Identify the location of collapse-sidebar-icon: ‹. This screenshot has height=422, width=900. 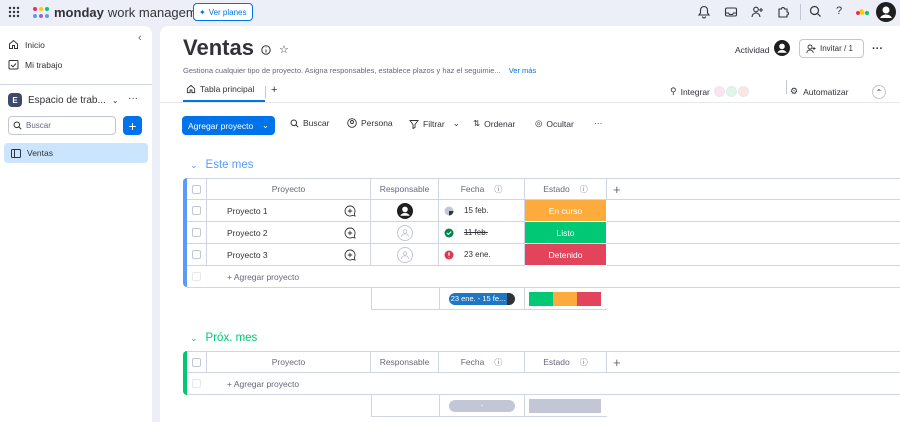
(140, 38).